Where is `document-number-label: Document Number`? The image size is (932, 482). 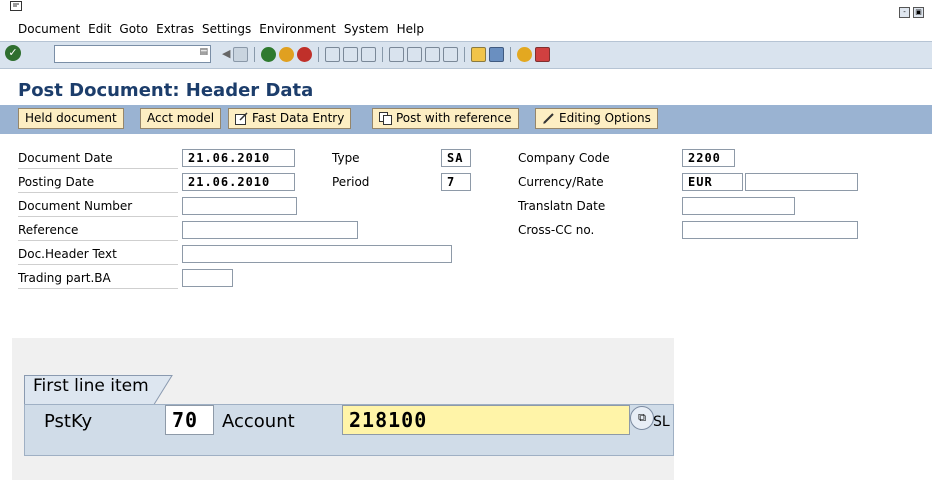
document-number-label: Document Number is located at coordinates (98, 206).